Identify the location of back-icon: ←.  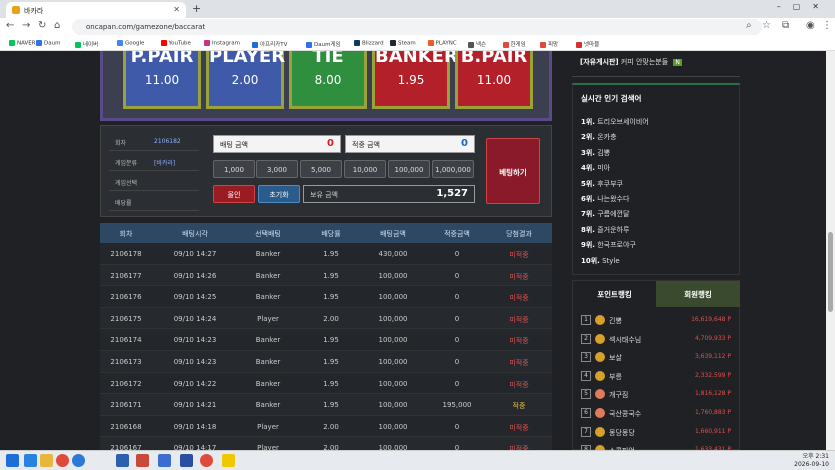
(10, 25).